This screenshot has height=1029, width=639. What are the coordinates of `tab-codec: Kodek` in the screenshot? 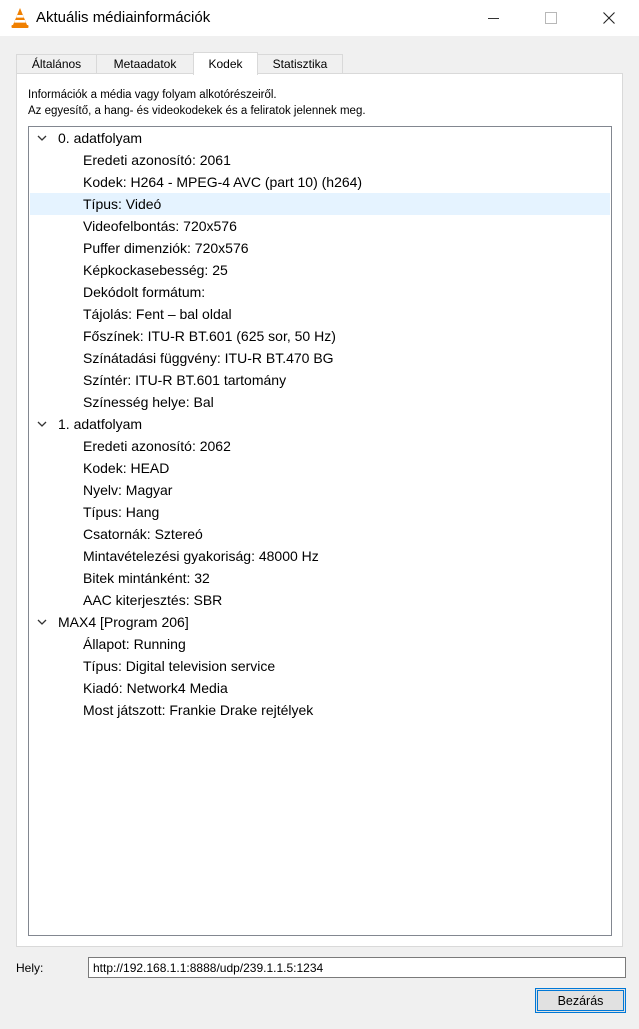 It's located at (225, 63).